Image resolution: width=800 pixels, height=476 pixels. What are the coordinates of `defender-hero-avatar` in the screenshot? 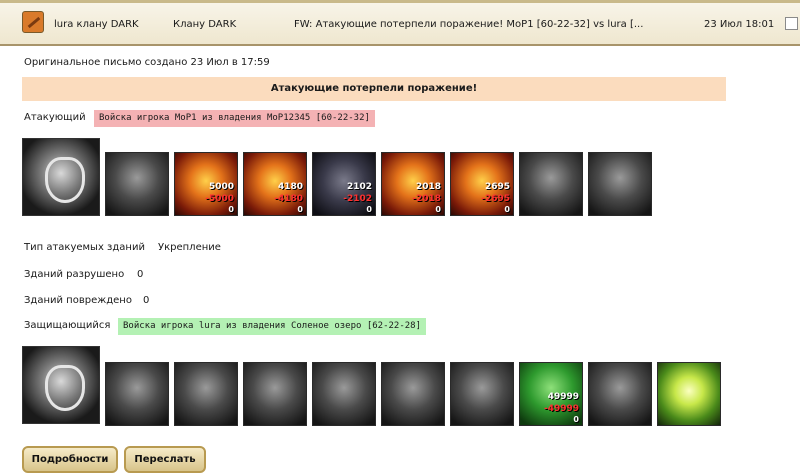 It's located at (61, 385).